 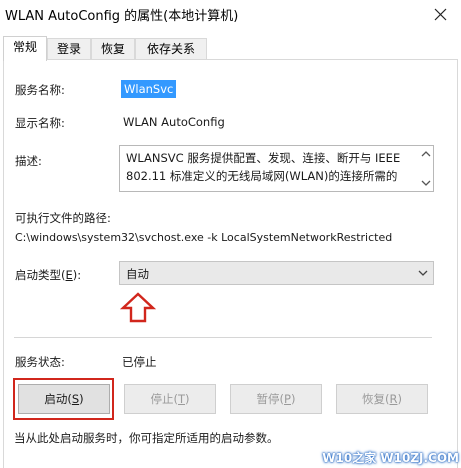 What do you see at coordinates (64, 399) in the screenshot?
I see `start-button: 启动(S)` at bounding box center [64, 399].